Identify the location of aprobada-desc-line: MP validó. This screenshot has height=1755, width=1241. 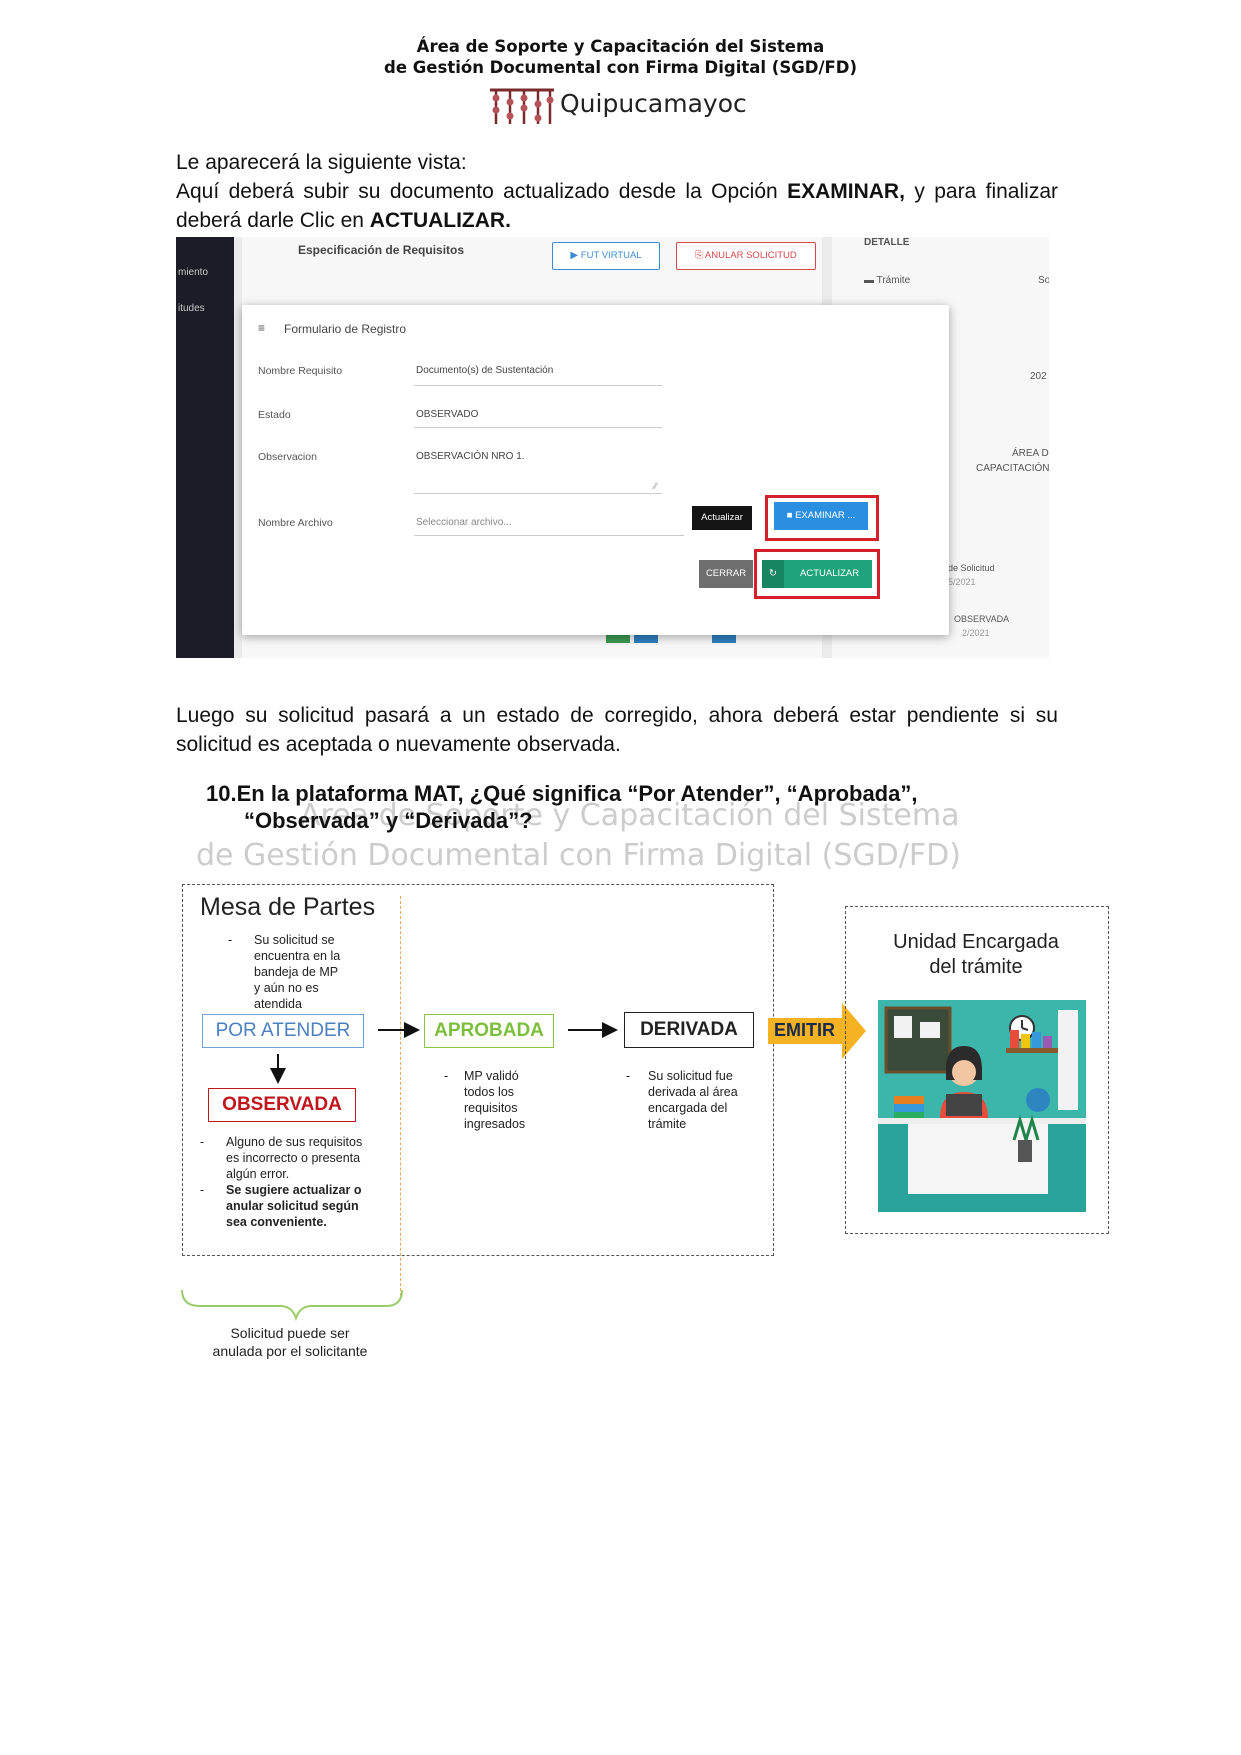
(491, 1076).